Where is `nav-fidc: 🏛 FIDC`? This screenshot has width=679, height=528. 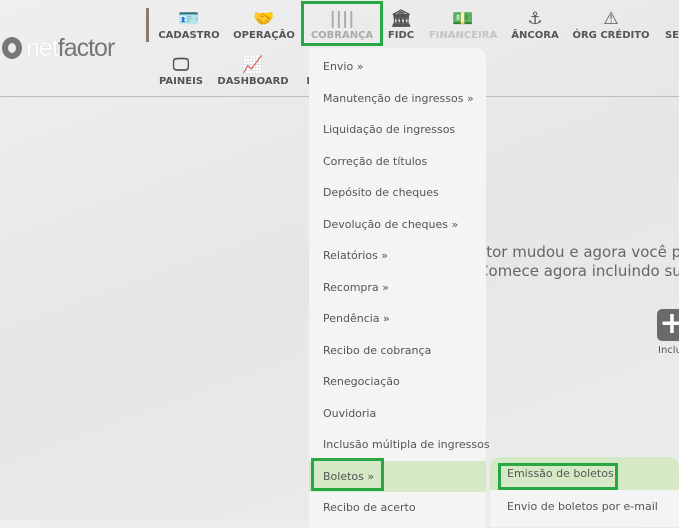 nav-fidc: 🏛 FIDC is located at coordinates (401, 24).